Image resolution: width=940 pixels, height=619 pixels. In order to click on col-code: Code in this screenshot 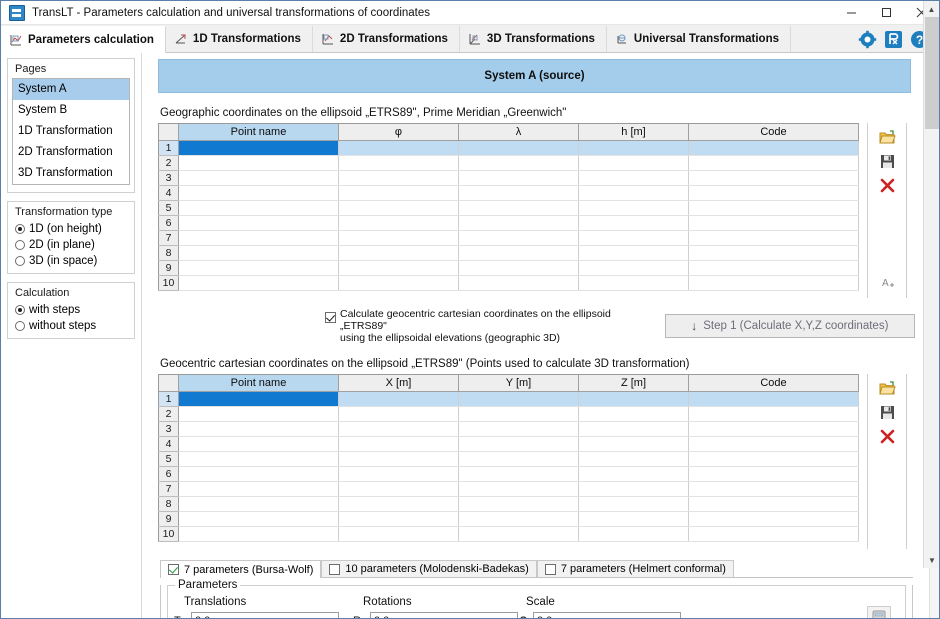, I will do `click(773, 383)`.